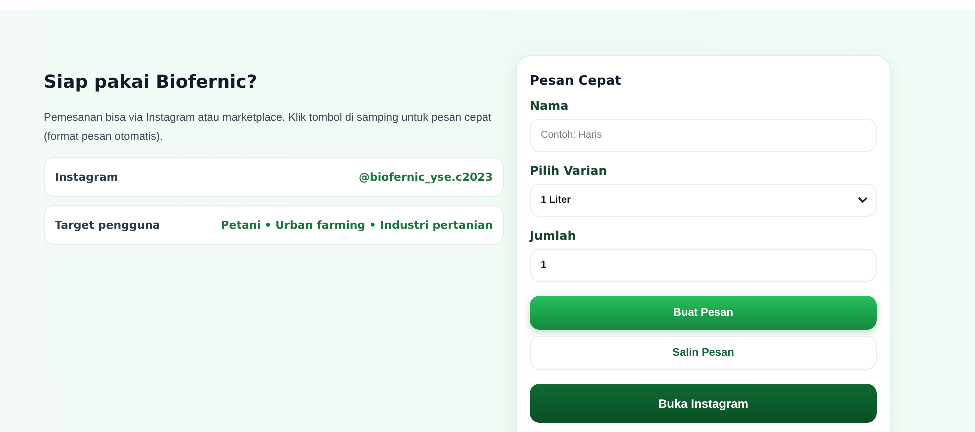 Image resolution: width=975 pixels, height=432 pixels. Describe the element at coordinates (863, 200) in the screenshot. I see `chevron-down-icon` at that location.